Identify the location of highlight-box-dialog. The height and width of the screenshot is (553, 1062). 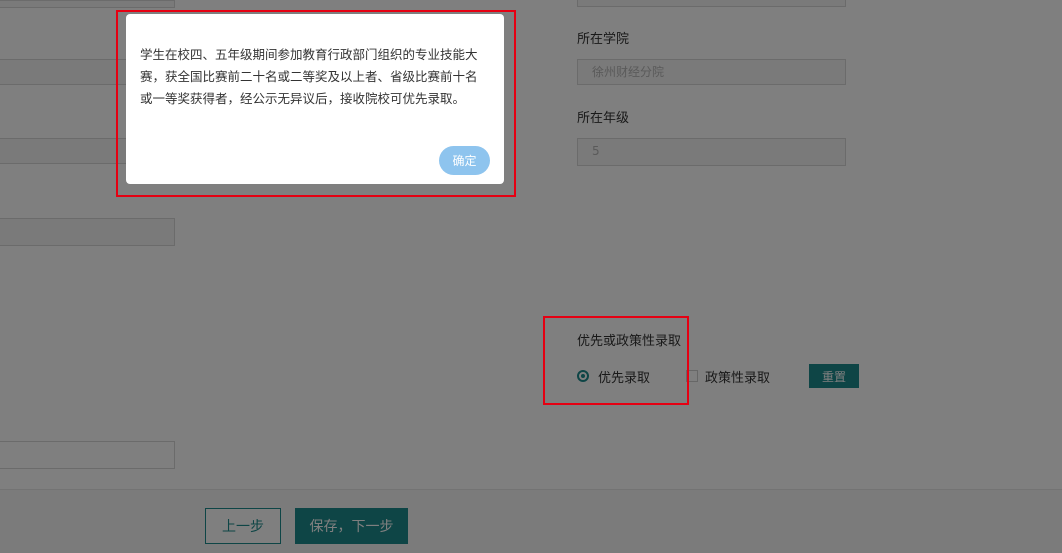
(316, 103).